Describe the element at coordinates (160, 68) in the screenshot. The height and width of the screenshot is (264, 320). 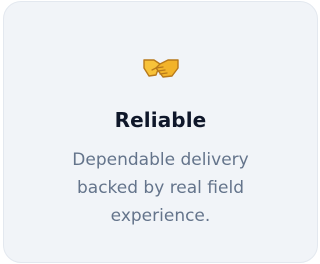
I see `handshake-icon` at that location.